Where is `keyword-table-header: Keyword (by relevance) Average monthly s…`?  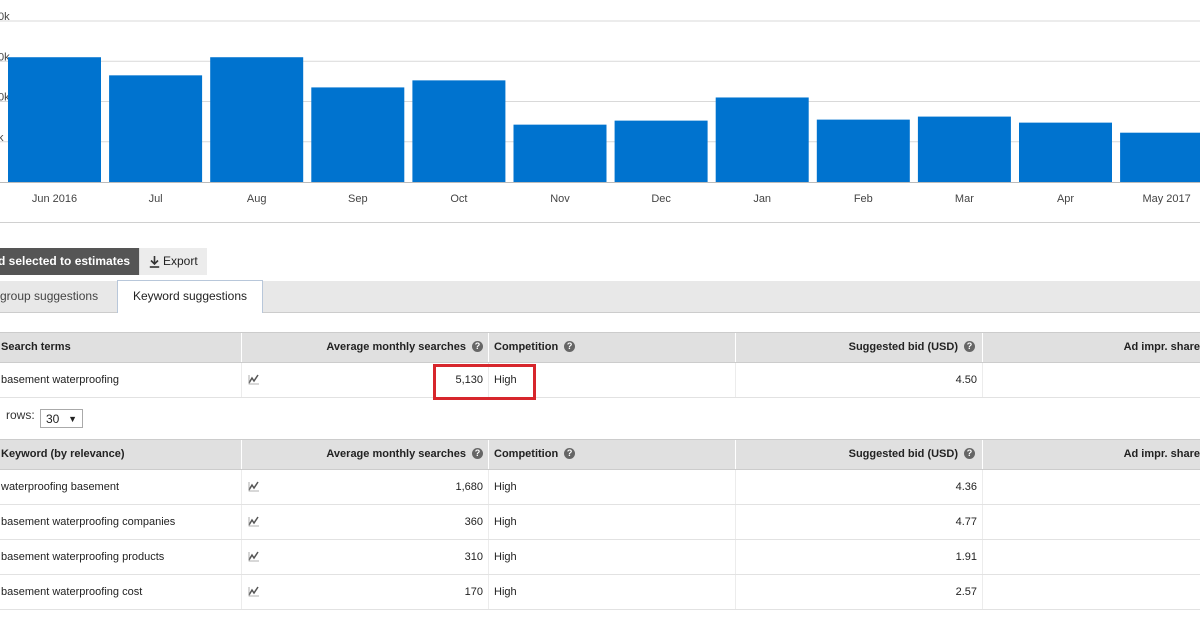
keyword-table-header: Keyword (by relevance) Average monthly s… is located at coordinates (600, 454).